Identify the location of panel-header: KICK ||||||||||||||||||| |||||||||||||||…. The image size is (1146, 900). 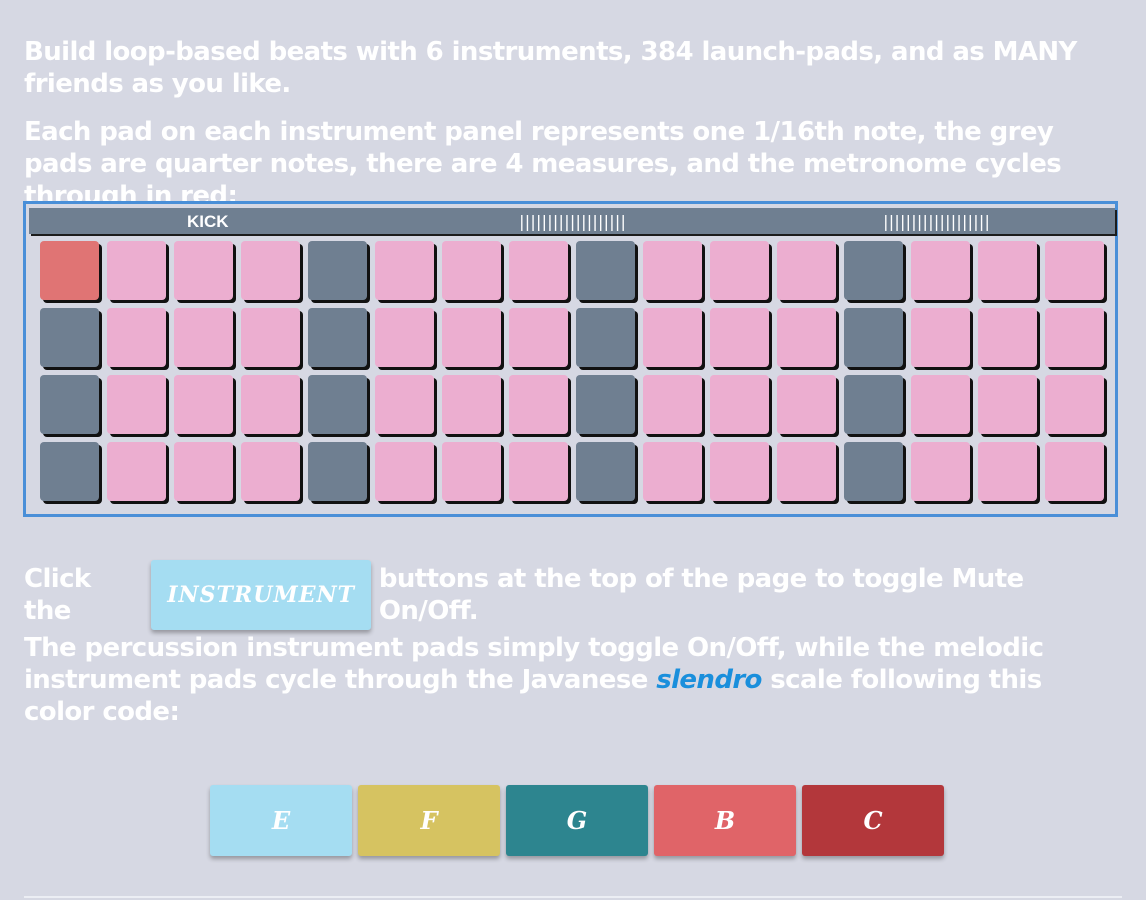
(572, 221).